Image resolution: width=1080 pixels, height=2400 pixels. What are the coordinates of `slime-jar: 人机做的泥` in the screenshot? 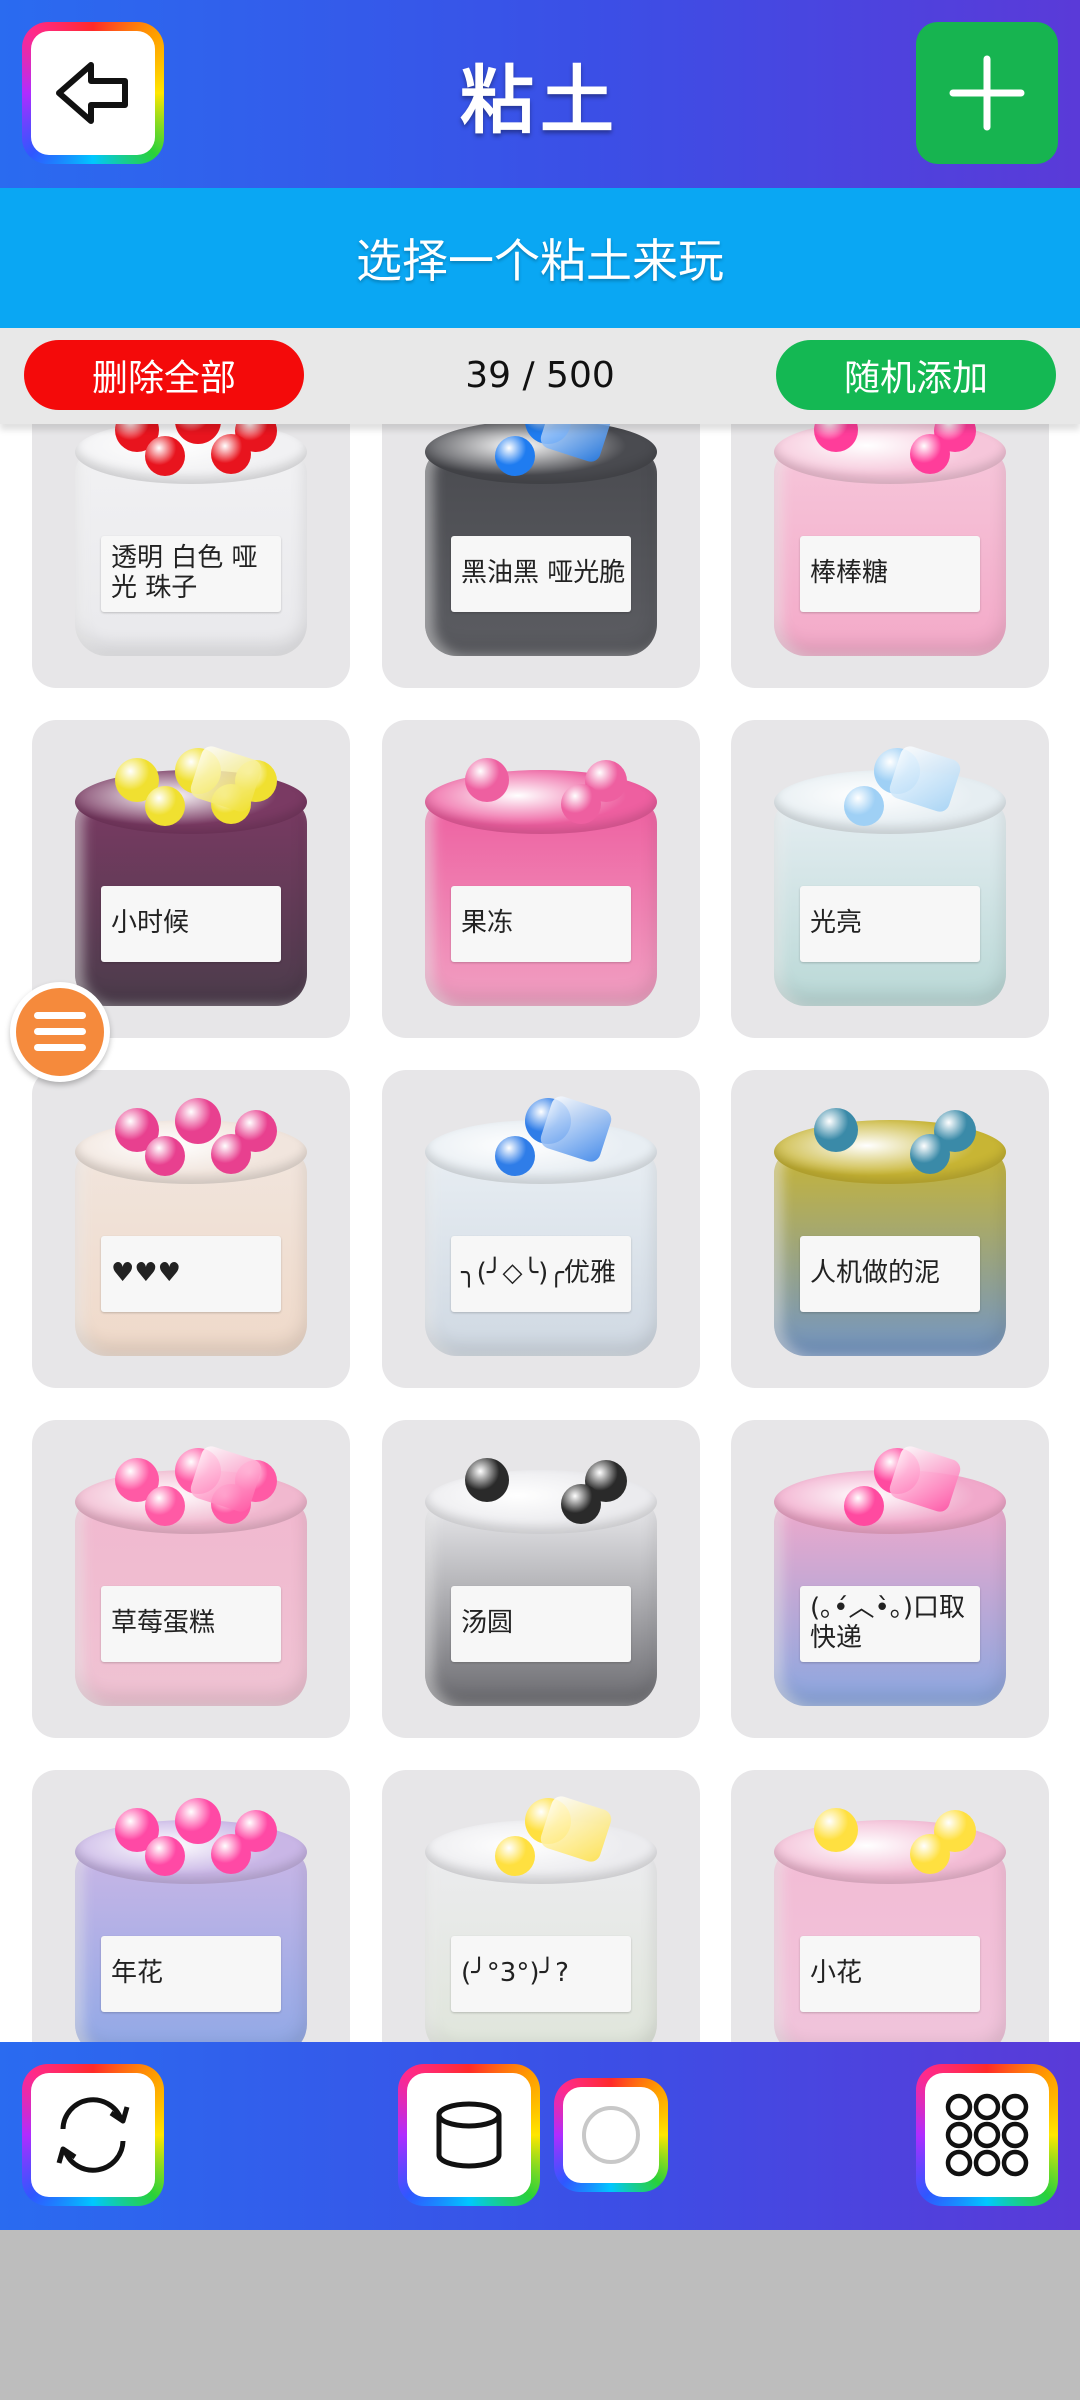 It's located at (890, 1227).